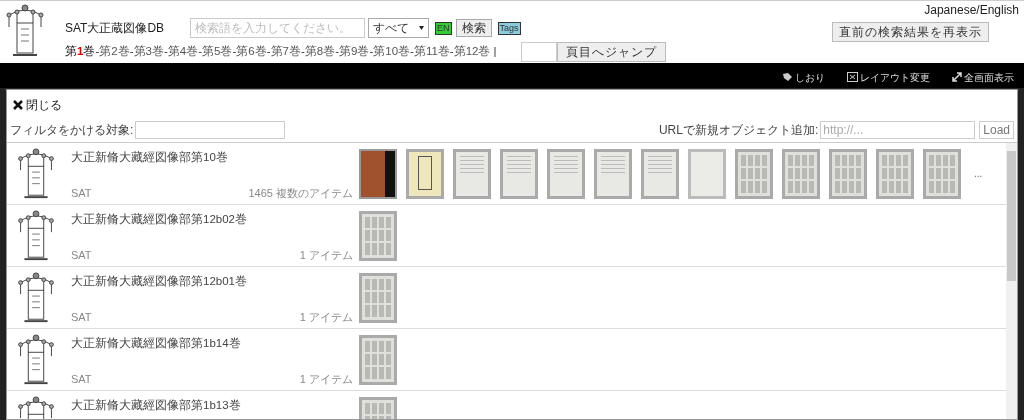 This screenshot has width=1024, height=420. Describe the element at coordinates (72, 130) in the screenshot. I see `filter-label: フィルタをかける対象:` at that location.